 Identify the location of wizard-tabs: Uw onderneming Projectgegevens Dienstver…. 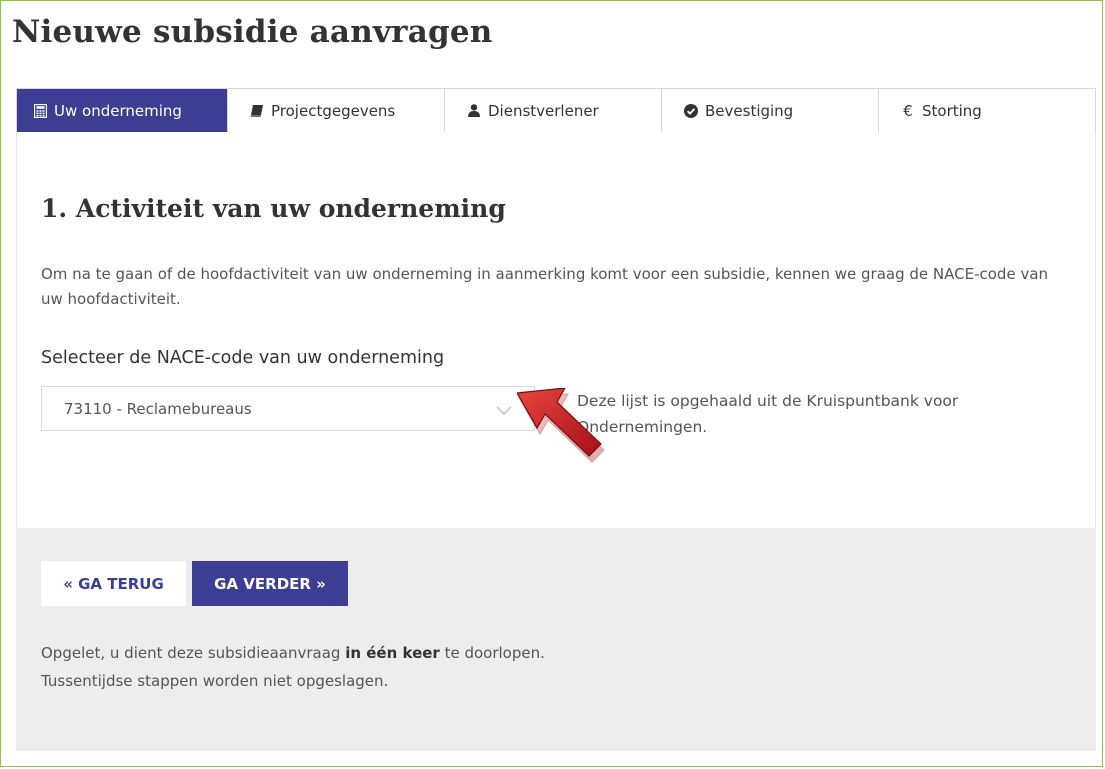
(556, 110).